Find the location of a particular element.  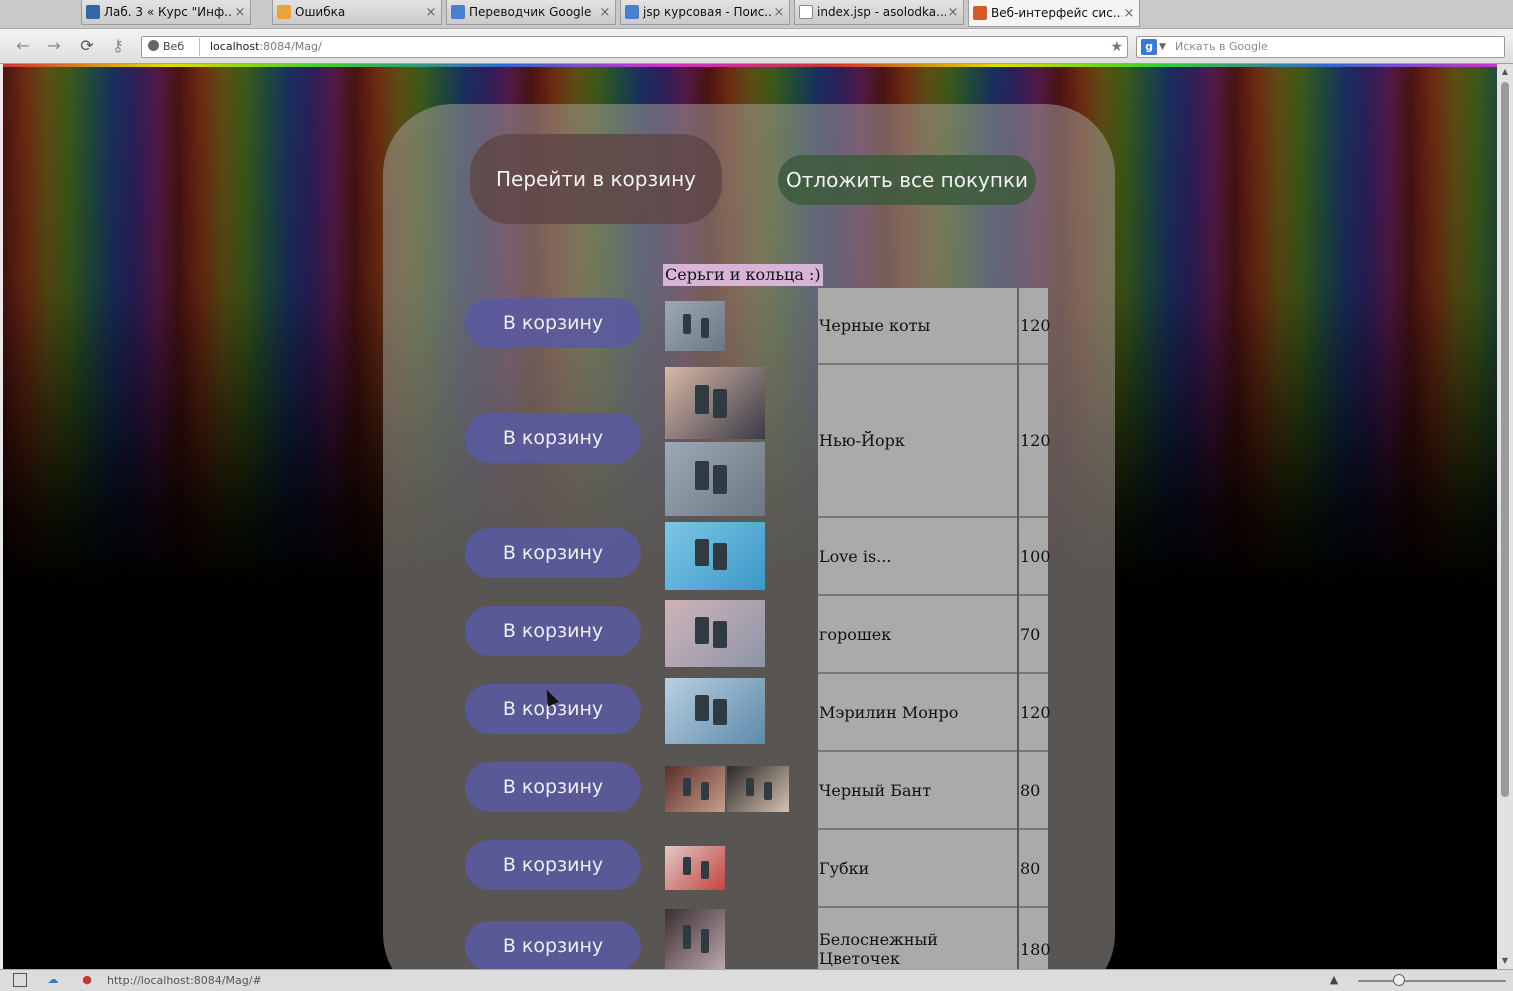

zoom-slider-track is located at coordinates (1432, 981).